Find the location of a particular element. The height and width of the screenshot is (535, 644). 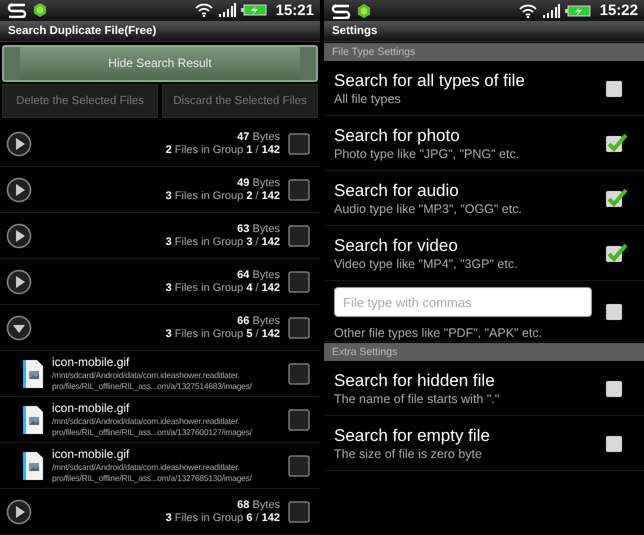

preference-summary: Other file types like "PDF", "APK" etc. is located at coordinates (439, 333).